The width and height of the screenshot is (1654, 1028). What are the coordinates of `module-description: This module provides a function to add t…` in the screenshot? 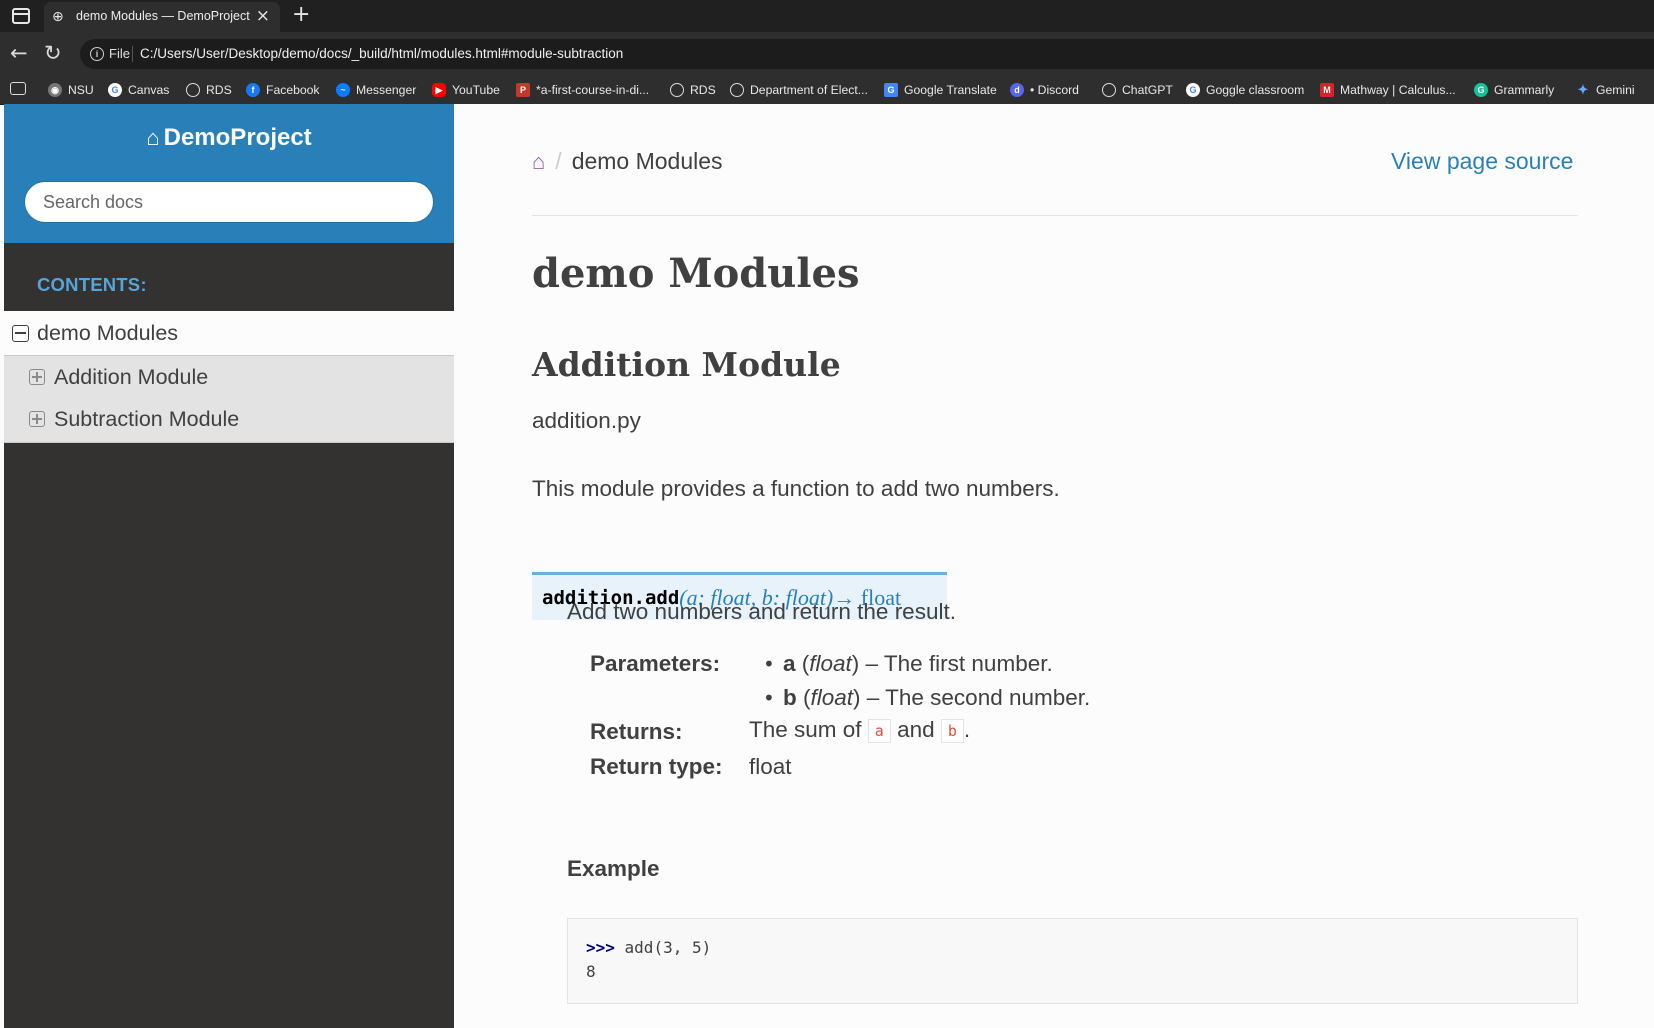 It's located at (796, 488).